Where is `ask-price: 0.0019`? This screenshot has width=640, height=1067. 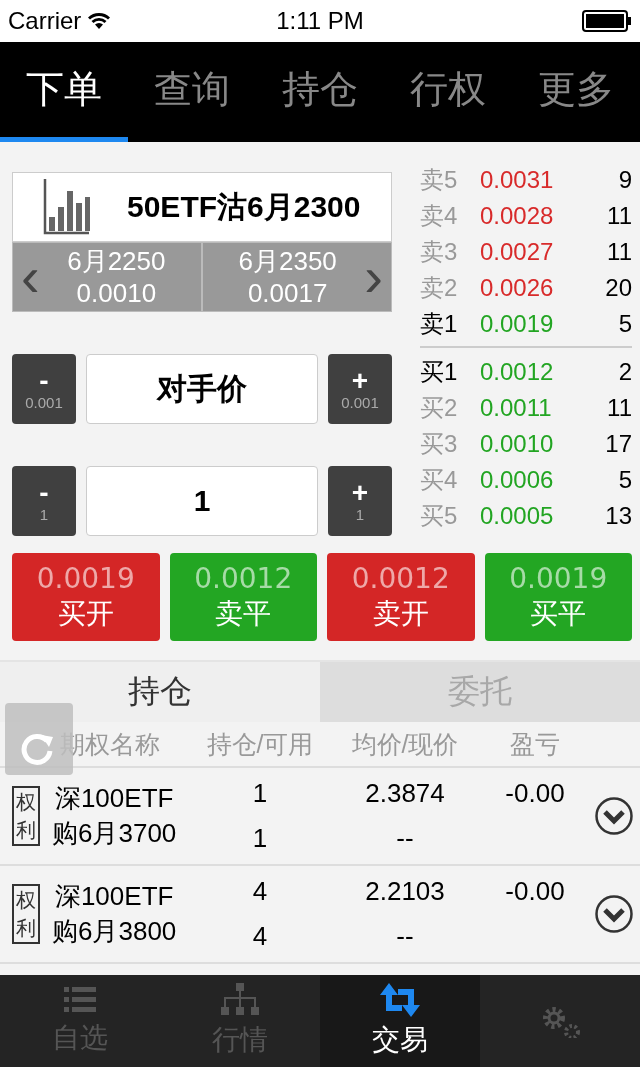
ask-price: 0.0019 is located at coordinates (517, 324).